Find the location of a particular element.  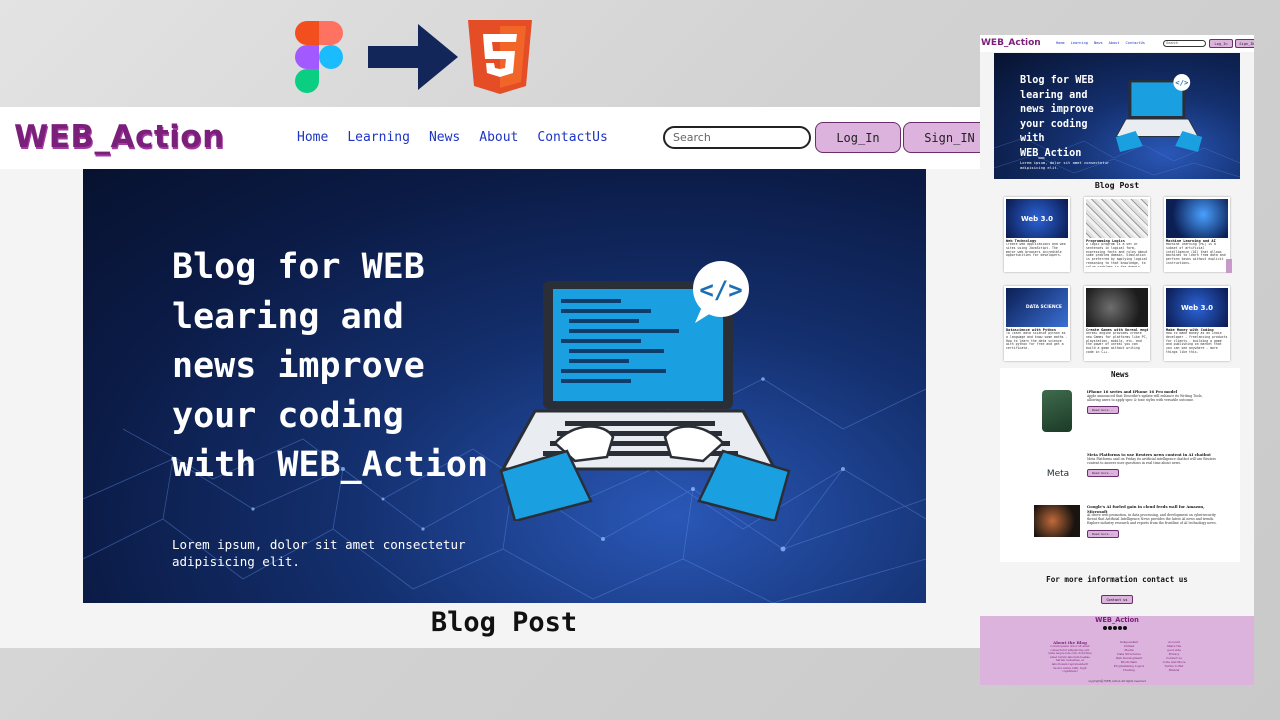

preview-login-button: Log_In is located at coordinates (1221, 43).